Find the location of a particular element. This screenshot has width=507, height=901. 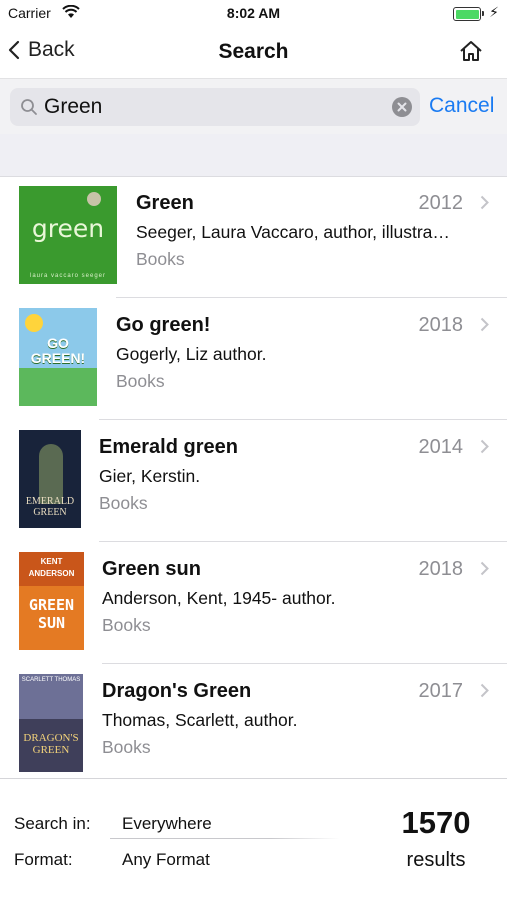

result-title: Emerald green is located at coordinates (168, 447).